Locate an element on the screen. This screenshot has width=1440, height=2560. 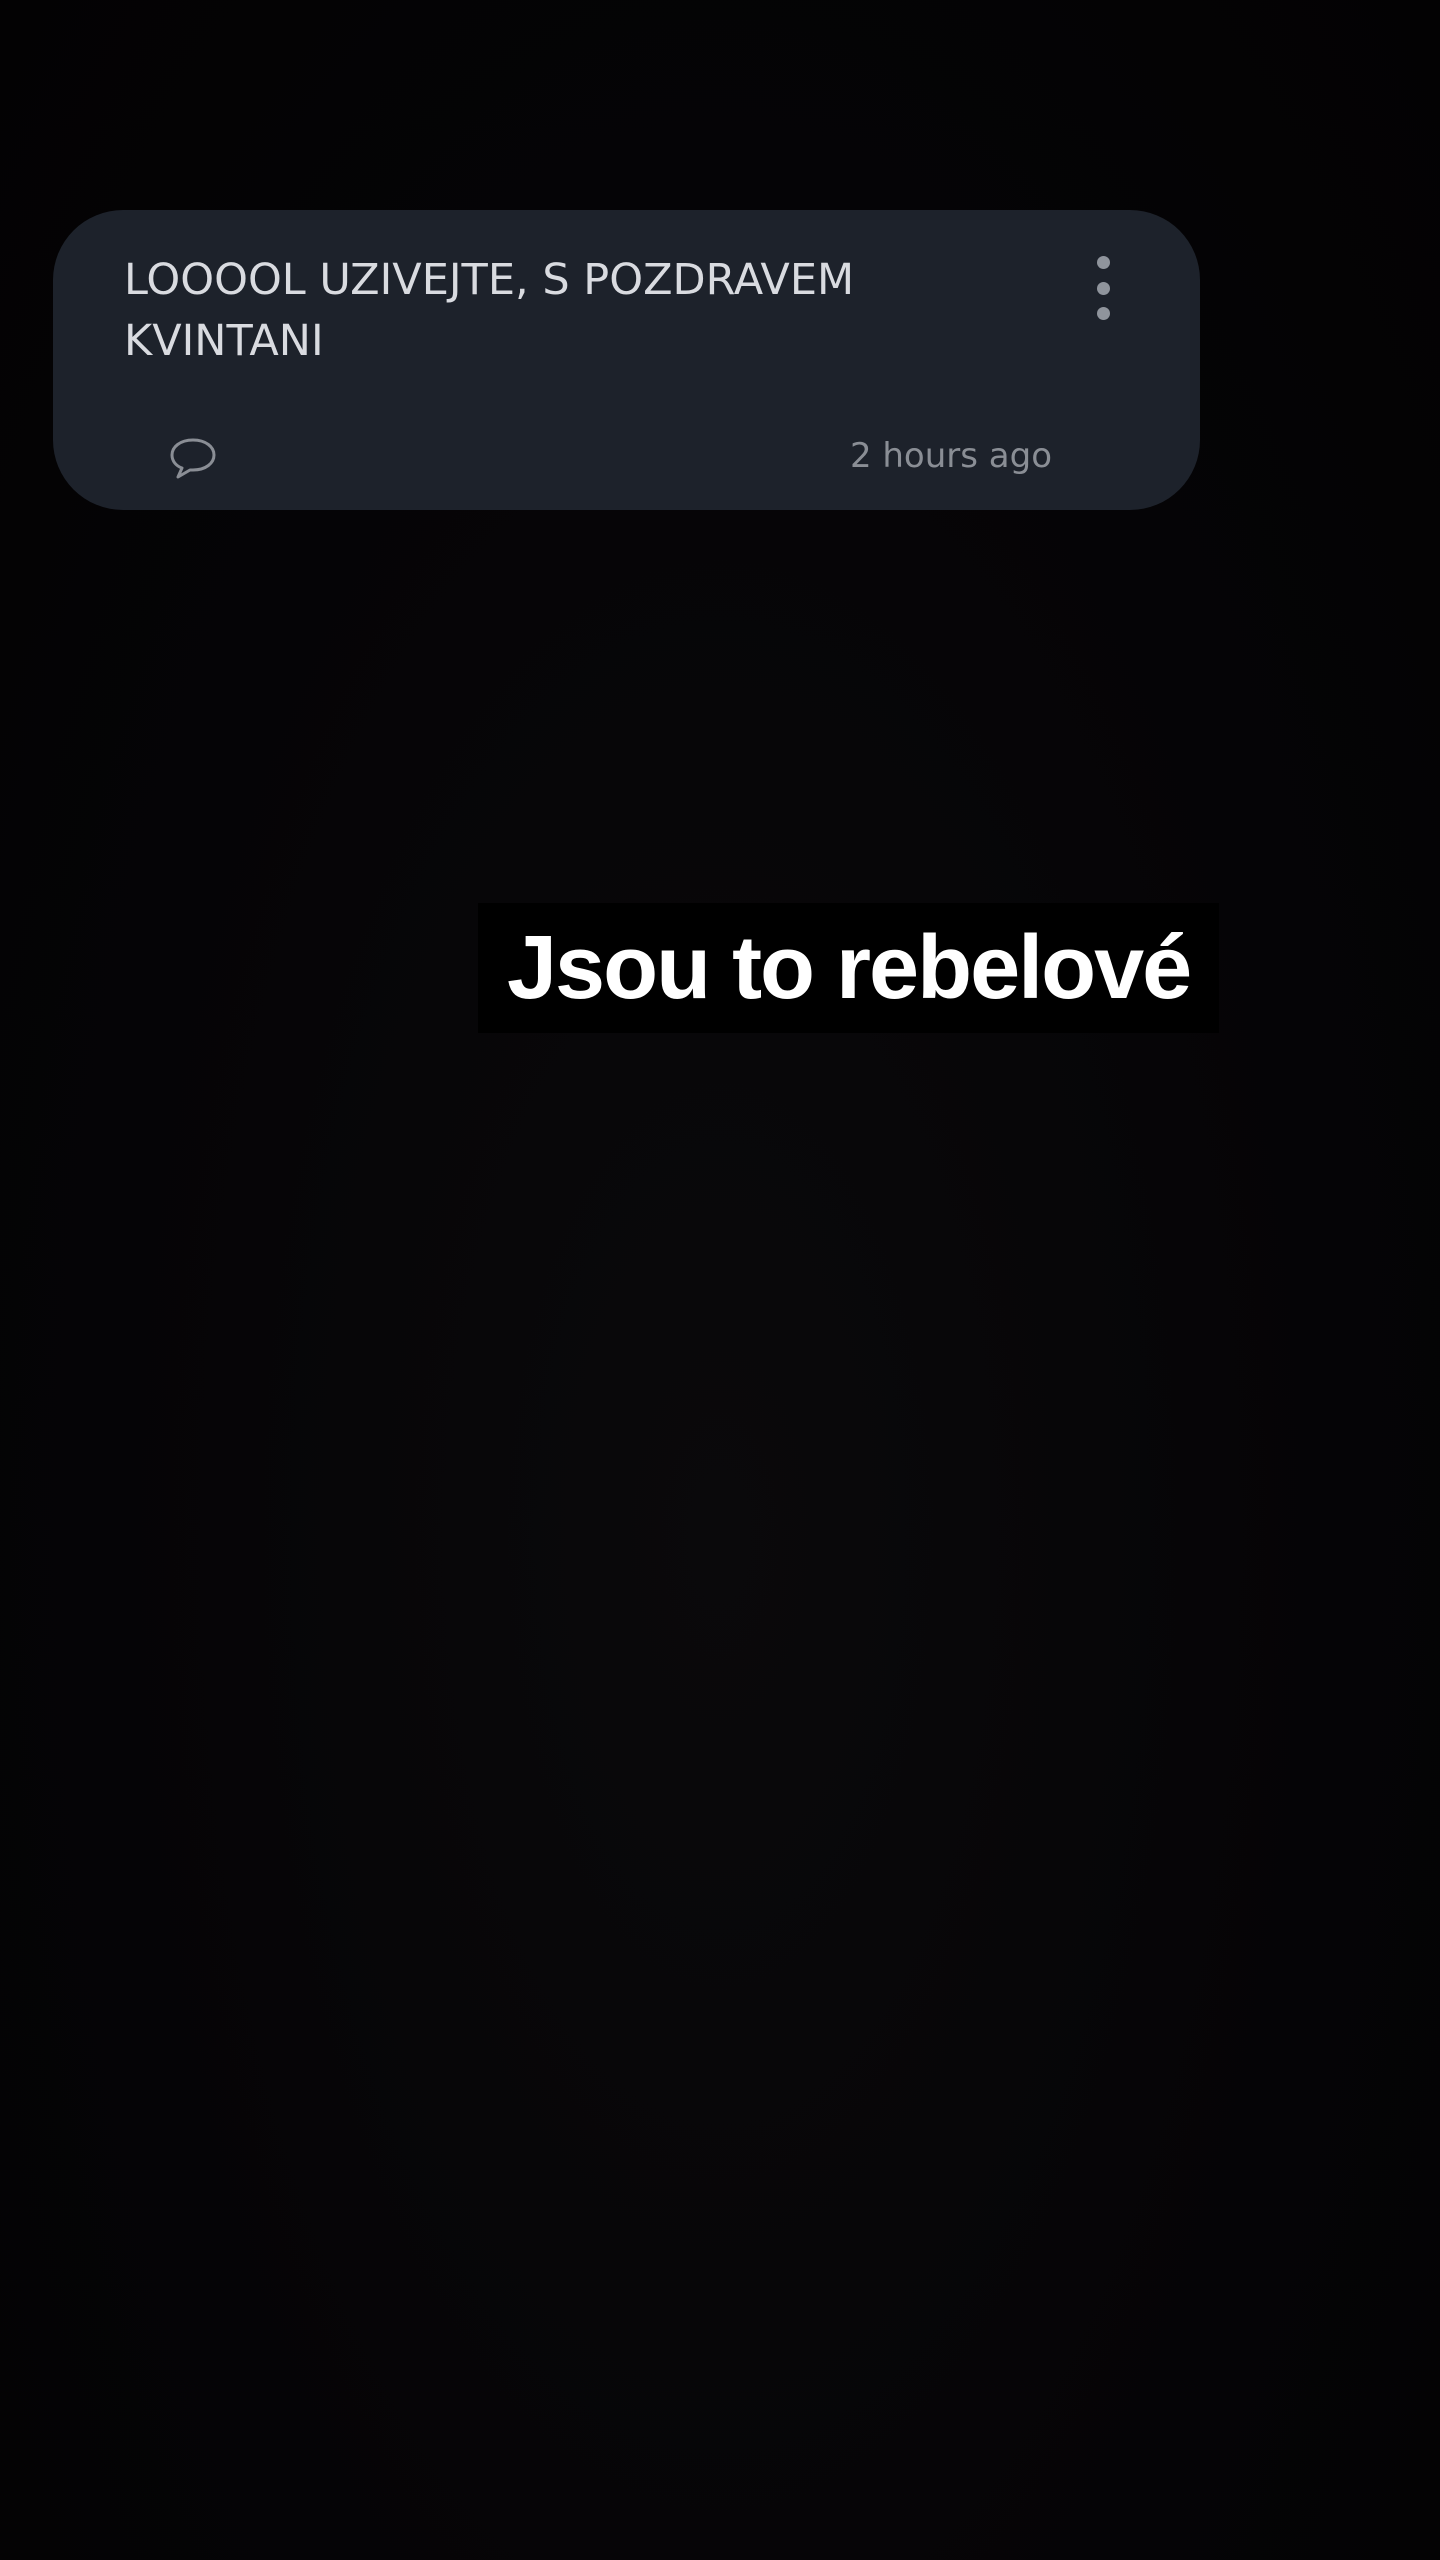
more-options-button is located at coordinates (1103, 288).